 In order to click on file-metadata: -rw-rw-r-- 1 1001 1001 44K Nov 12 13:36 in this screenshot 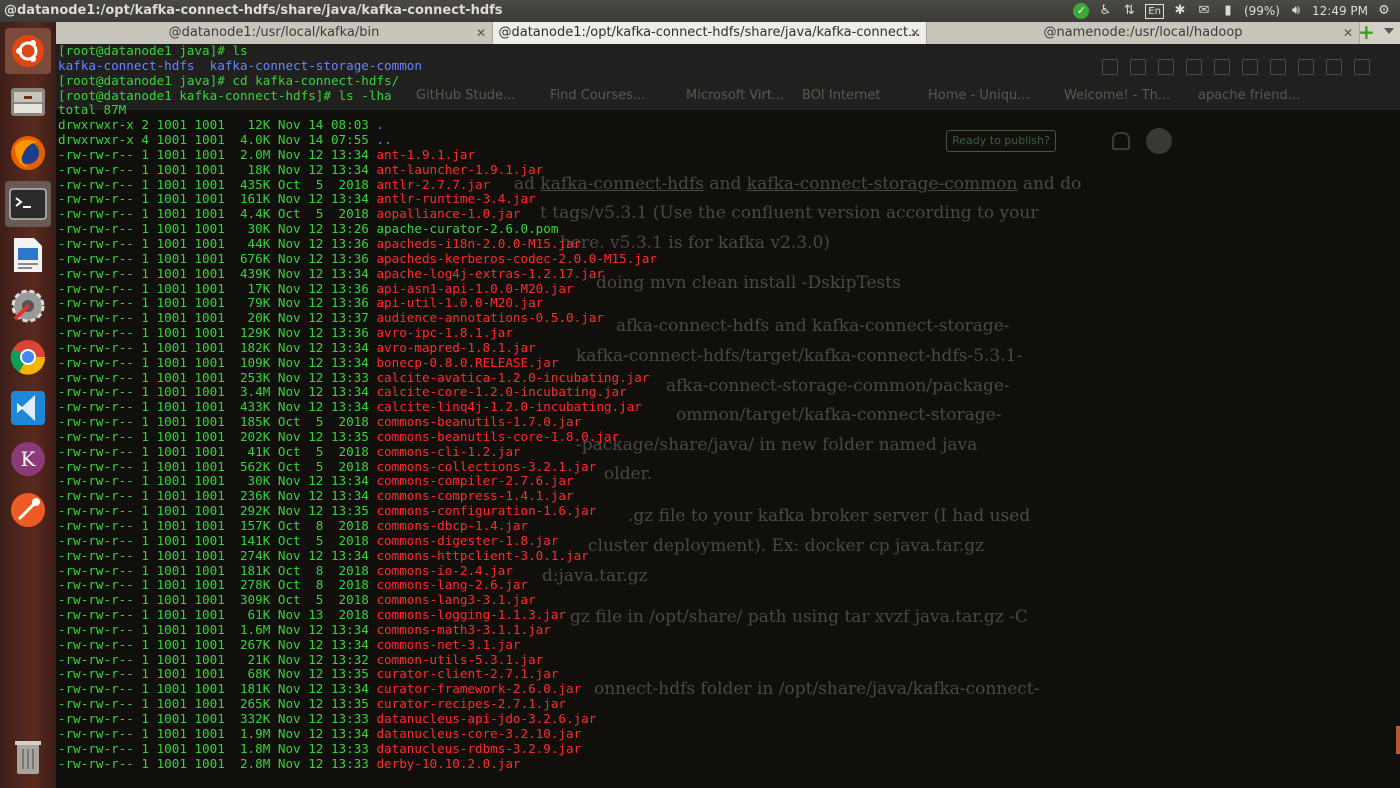, I will do `click(217, 243)`.